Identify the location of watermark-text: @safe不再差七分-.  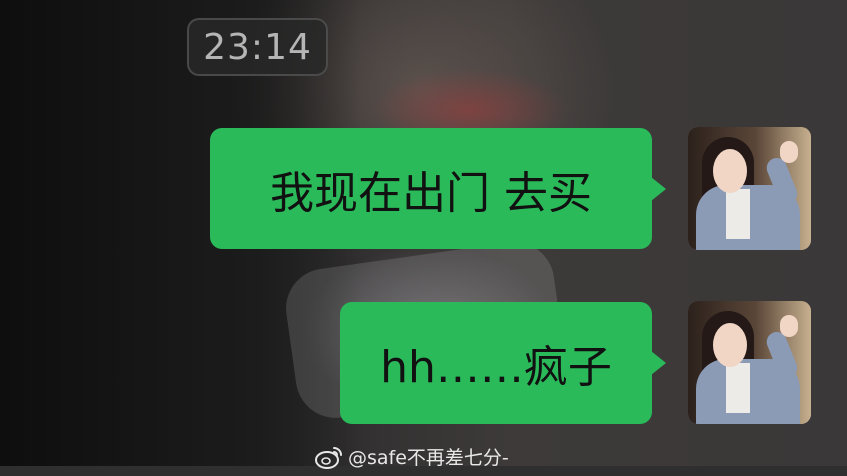
(428, 458).